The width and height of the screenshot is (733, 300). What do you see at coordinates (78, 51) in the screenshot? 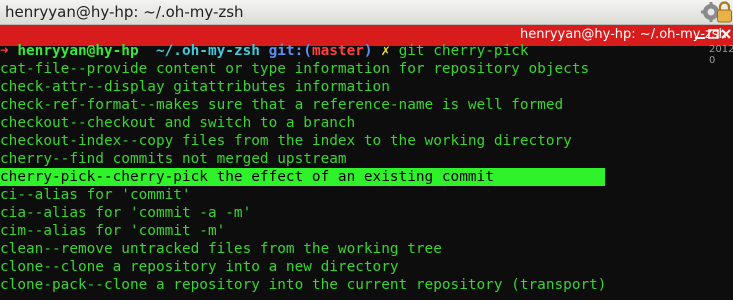
I see `prompt-user: henryyan@hy-hp` at bounding box center [78, 51].